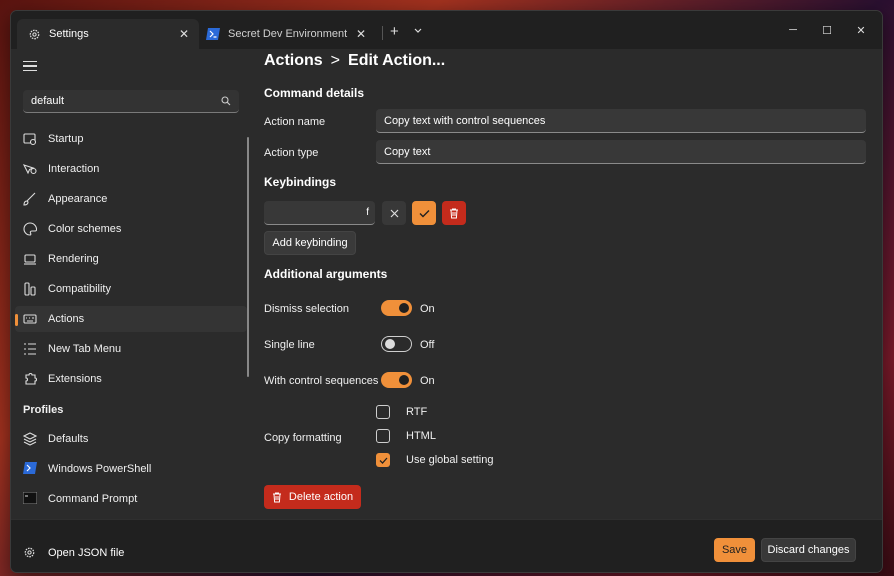  What do you see at coordinates (66, 319) in the screenshot?
I see `sidebar-item-label: Actions` at bounding box center [66, 319].